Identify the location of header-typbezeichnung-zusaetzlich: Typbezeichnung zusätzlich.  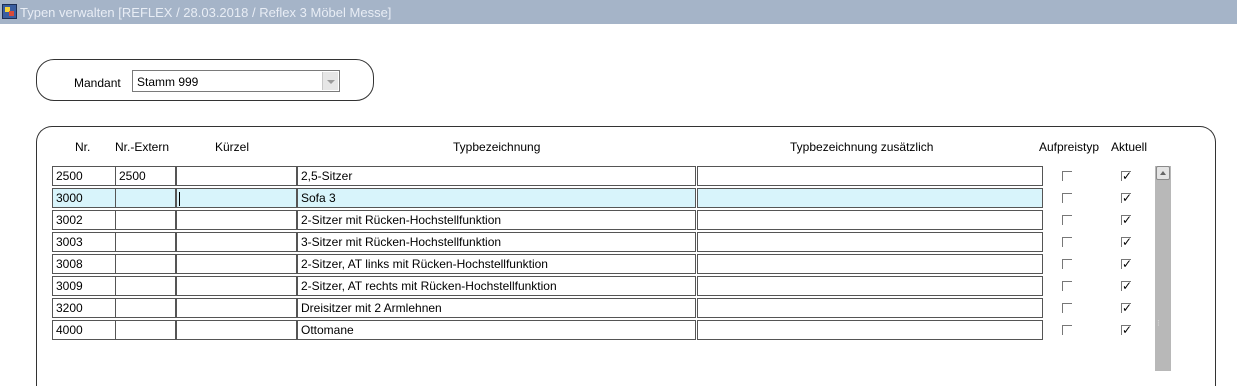
(862, 147).